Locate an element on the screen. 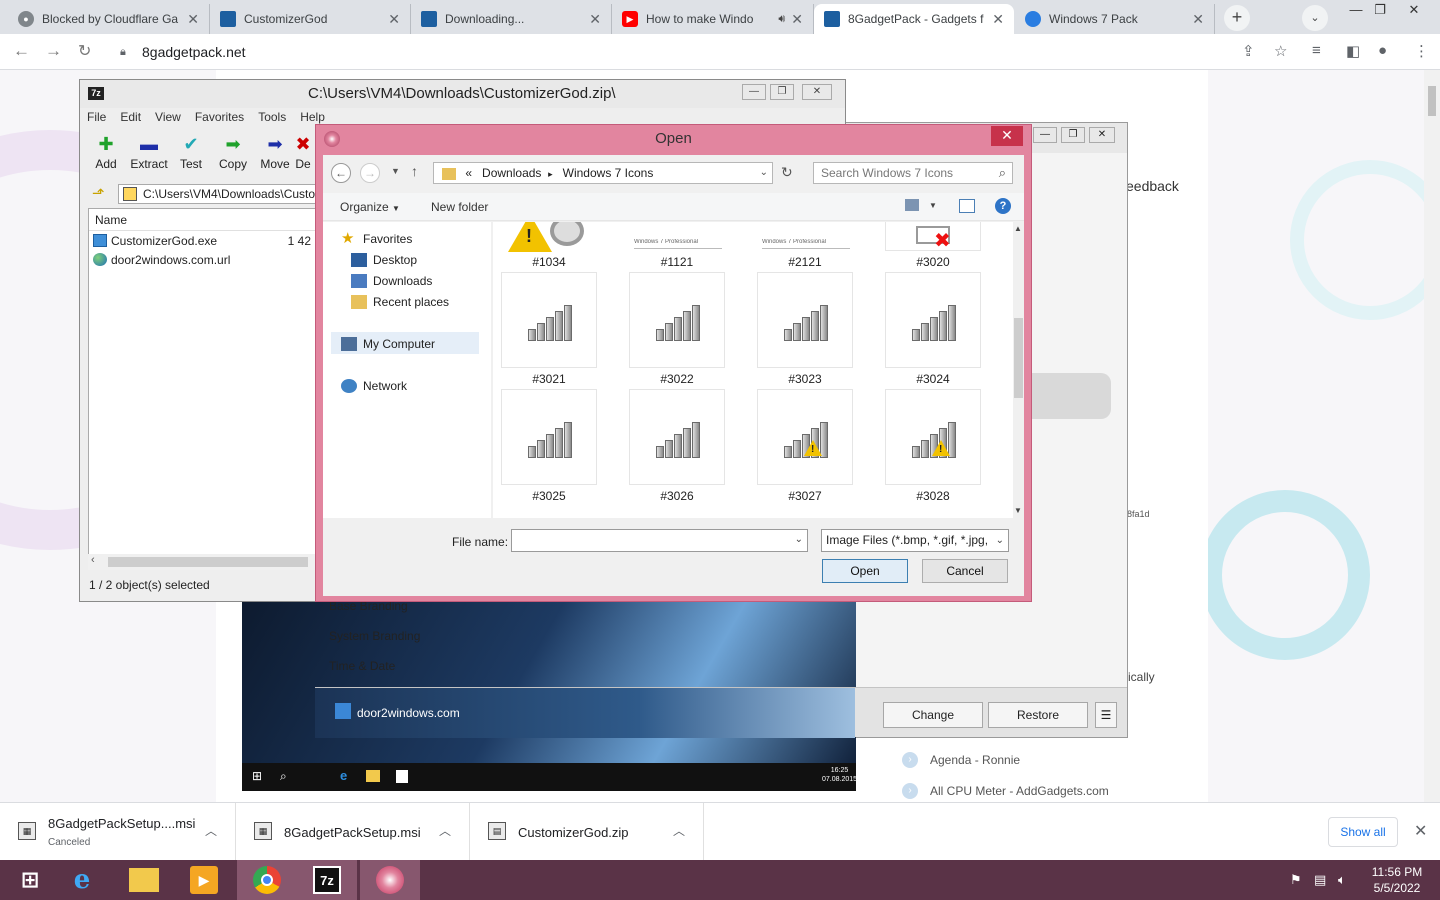 The height and width of the screenshot is (900, 1440). menu-help: Help is located at coordinates (312, 117).